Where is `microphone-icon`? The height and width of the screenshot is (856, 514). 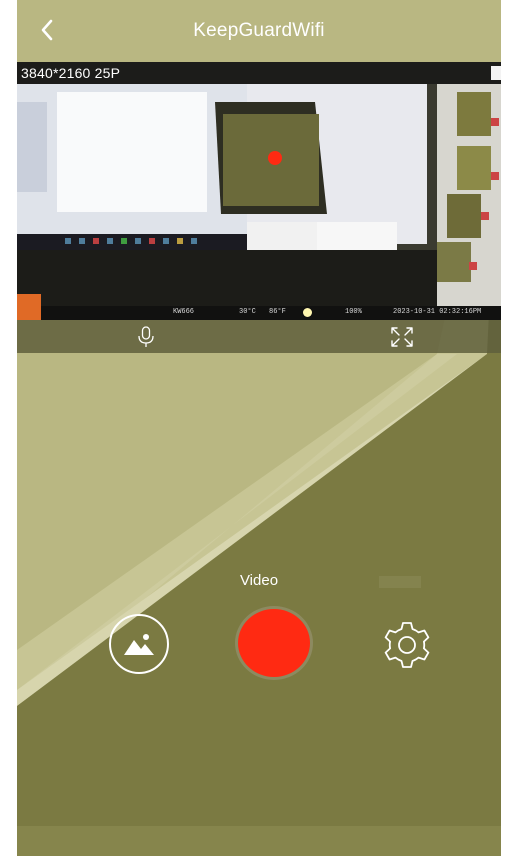 microphone-icon is located at coordinates (146, 336).